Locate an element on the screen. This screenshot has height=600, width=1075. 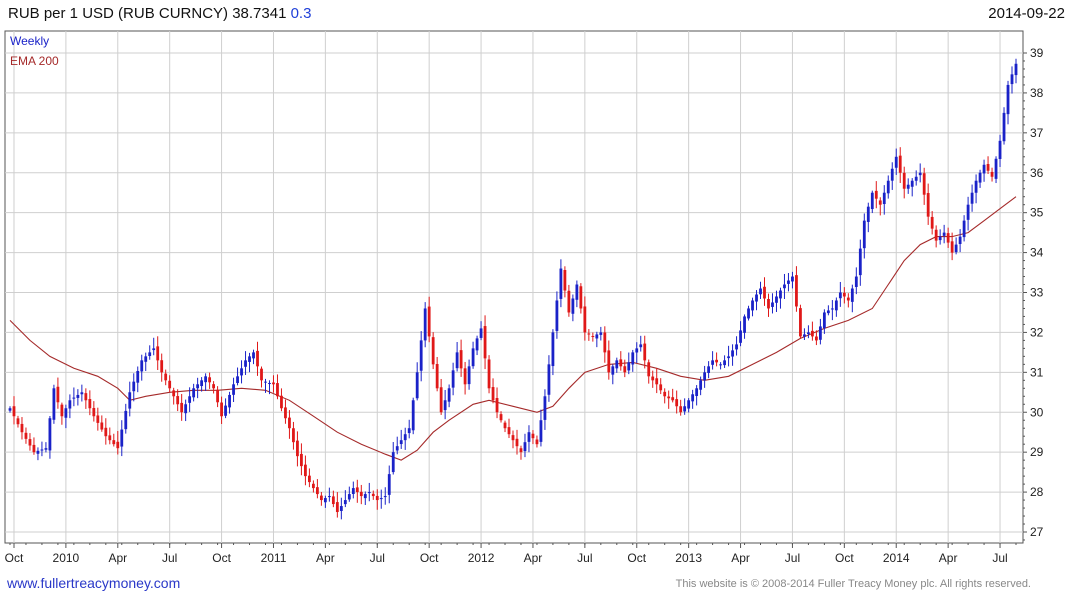
y-tick-label: 32 is located at coordinates (1037, 332).